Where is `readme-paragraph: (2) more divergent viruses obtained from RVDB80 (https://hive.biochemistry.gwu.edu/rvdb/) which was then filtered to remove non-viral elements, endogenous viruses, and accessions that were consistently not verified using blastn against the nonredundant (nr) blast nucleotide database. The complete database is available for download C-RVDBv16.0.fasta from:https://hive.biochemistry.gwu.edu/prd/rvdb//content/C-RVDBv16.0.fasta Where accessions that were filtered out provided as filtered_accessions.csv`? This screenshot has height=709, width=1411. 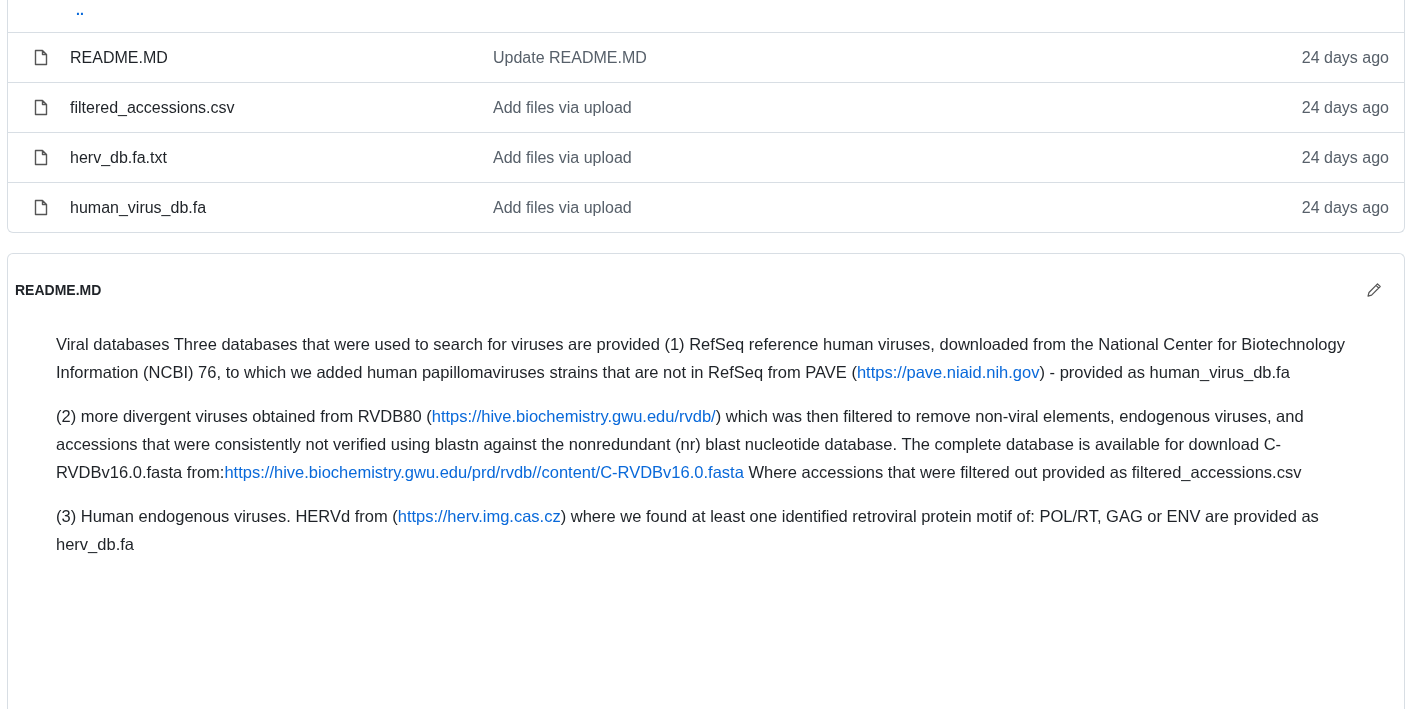
readme-paragraph: (2) more divergent viruses obtained from RVDB80 (https://hive.biochemistry.gwu.edu/rvdb/) which was then filtered to remove non-viral elements, endogenous viruses, and accessions that were consistently not verified using blastn against the nonredundant (nr) blast nucleotide database. The complete database is available for download C-RVDBv16.0.fasta from:https://hive.biochemistry.gwu.edu/prd/rvdb//content/C-RVDBv16.0.fasta Where accessions that were filtered out provided as filtered_accessions.csv is located at coordinates (680, 444).